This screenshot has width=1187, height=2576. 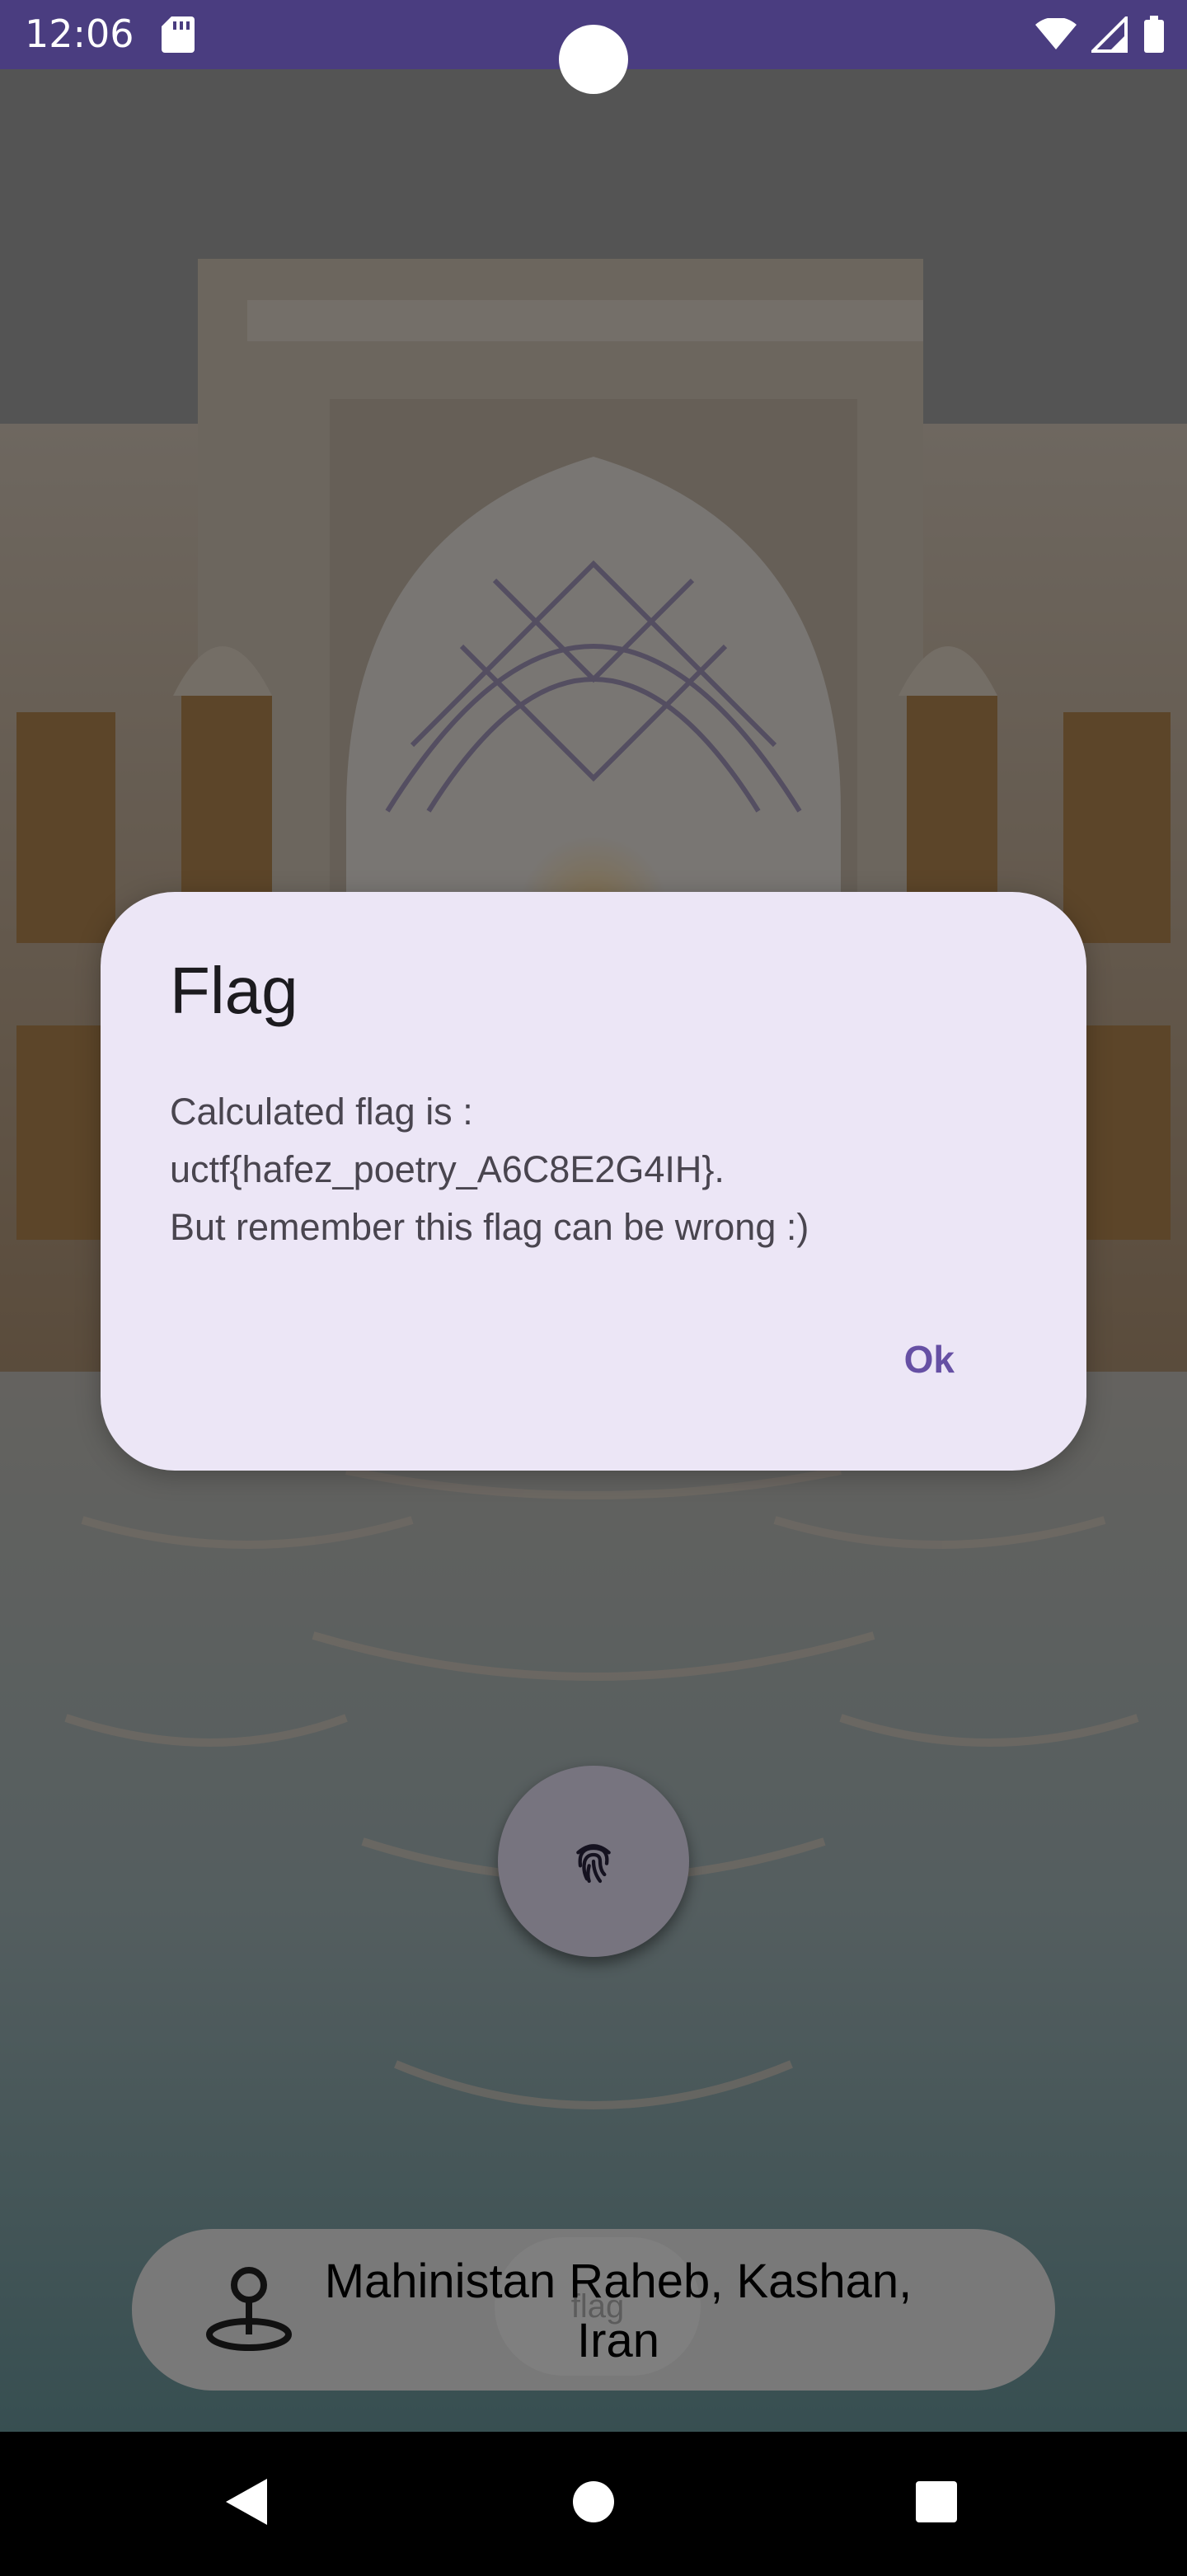 What do you see at coordinates (234, 991) in the screenshot?
I see `dialog-title: Flag` at bounding box center [234, 991].